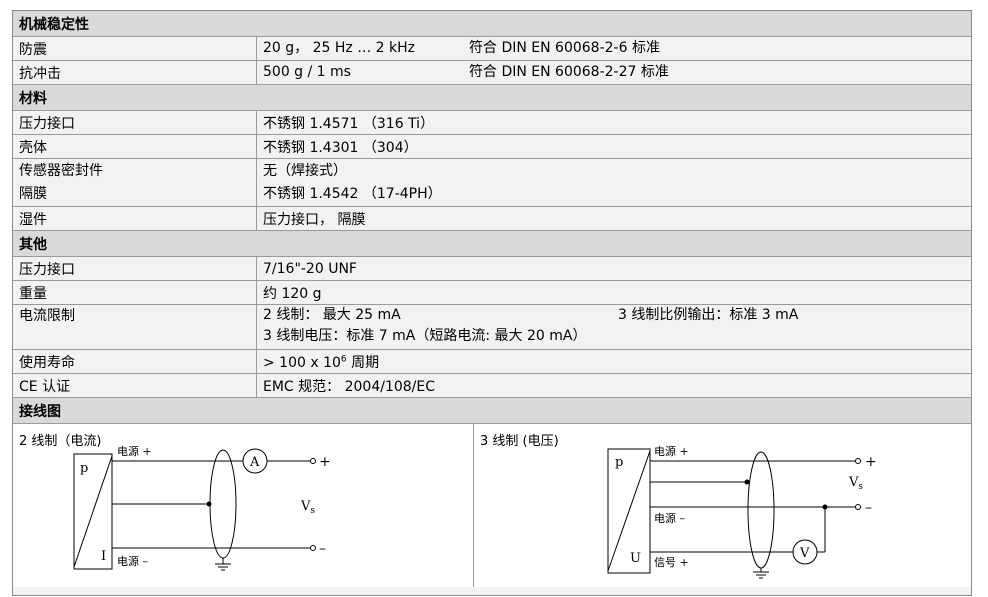 Image resolution: width=988 pixels, height=597 pixels. I want to click on wiring-3-wire-diagram: p U V + – Vs 电源 + 电源 – 信号 +, so click(742, 511).